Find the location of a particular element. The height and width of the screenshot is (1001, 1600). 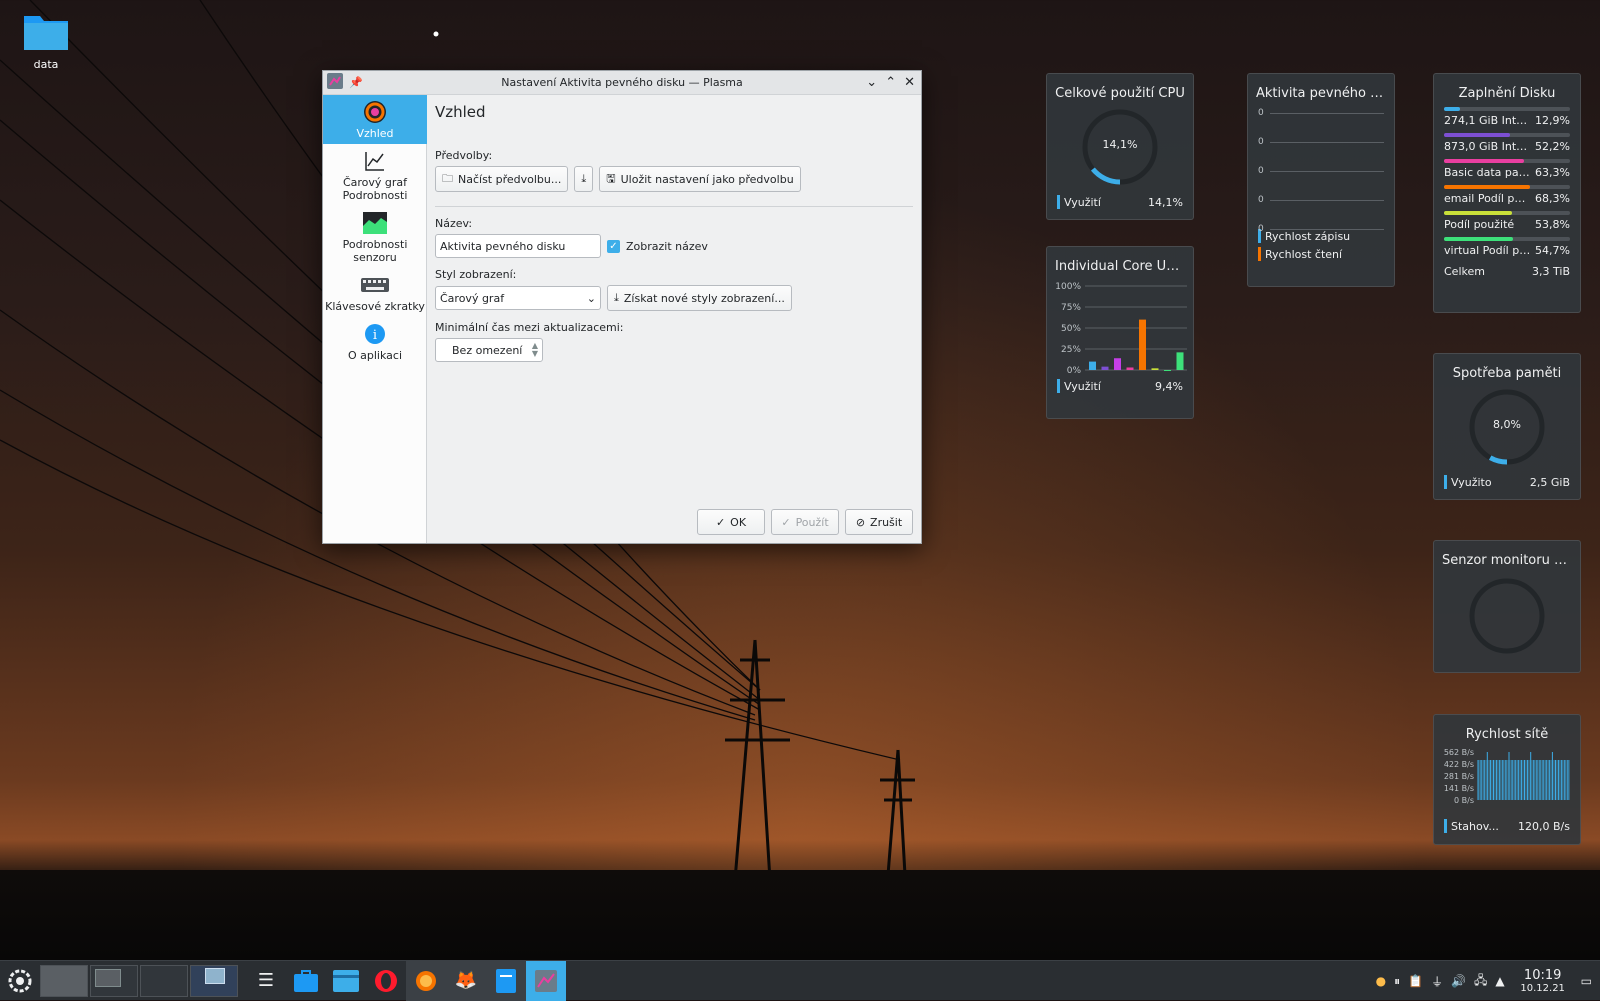

text-editor-icon is located at coordinates (506, 980).